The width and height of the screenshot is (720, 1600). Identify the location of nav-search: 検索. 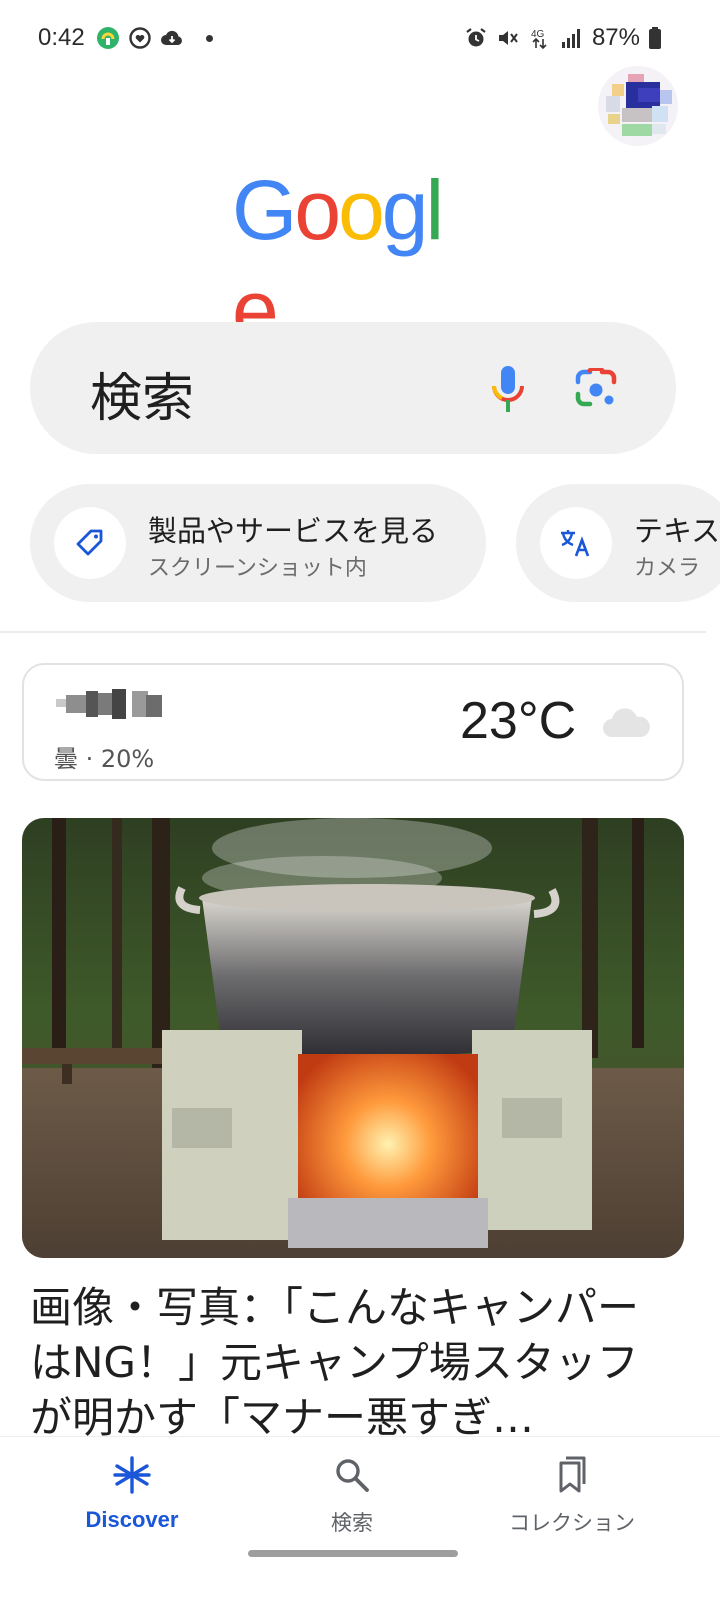
(352, 1496).